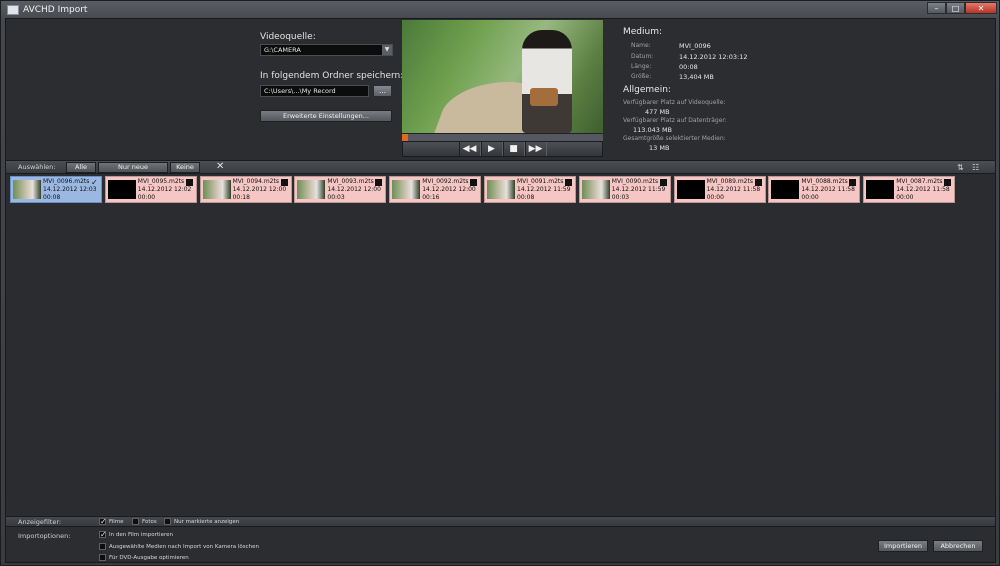  What do you see at coordinates (167, 521) in the screenshot?
I see `marked-only-checkbox` at bounding box center [167, 521].